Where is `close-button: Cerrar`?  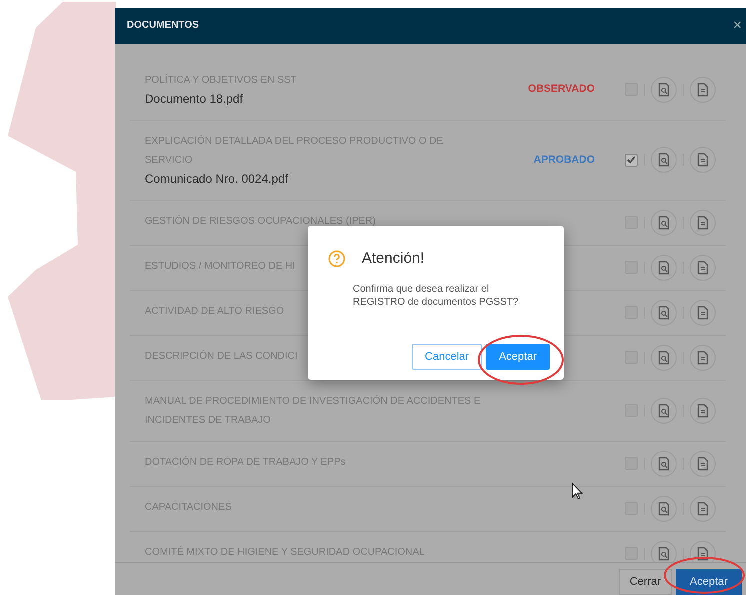 close-button: Cerrar is located at coordinates (645, 582).